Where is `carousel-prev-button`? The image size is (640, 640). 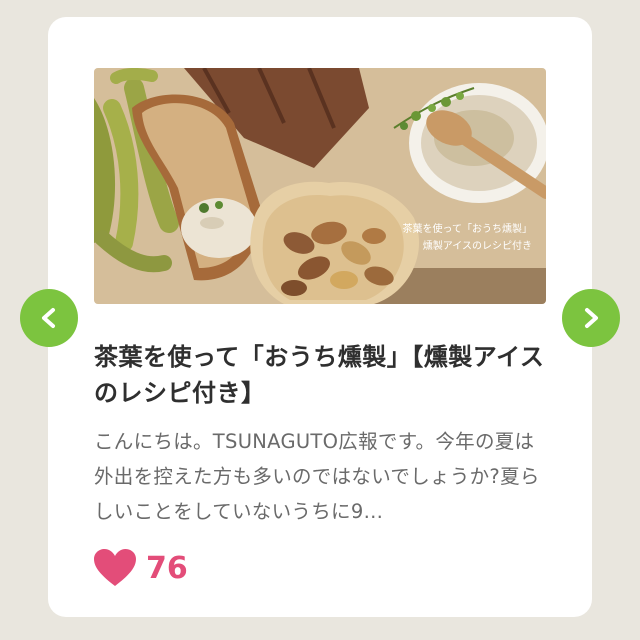 carousel-prev-button is located at coordinates (49, 318).